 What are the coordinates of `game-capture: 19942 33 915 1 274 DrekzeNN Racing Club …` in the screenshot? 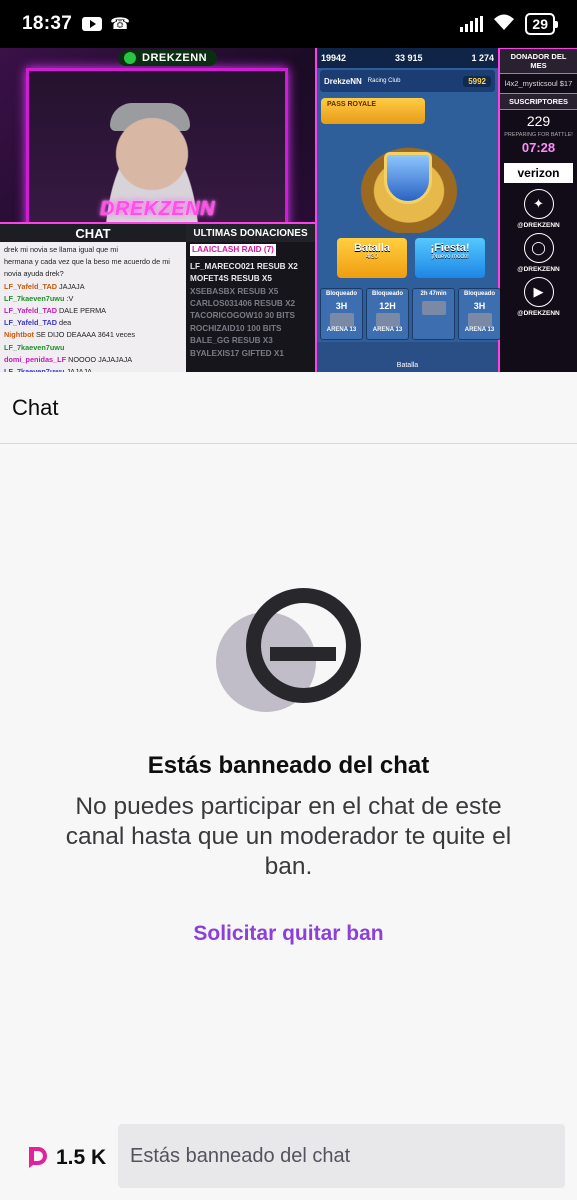 It's located at (408, 210).